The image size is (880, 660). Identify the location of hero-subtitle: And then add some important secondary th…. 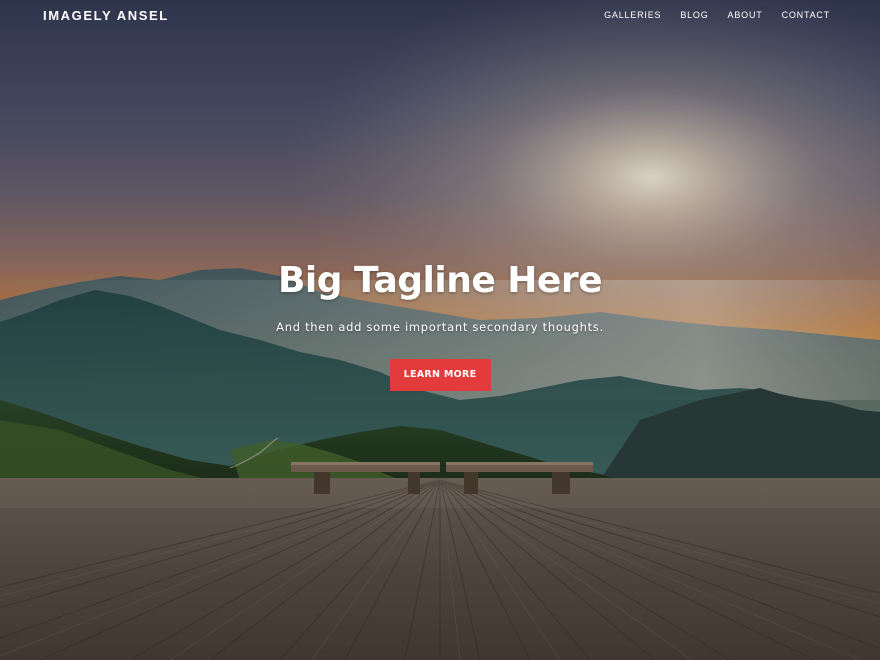
(440, 327).